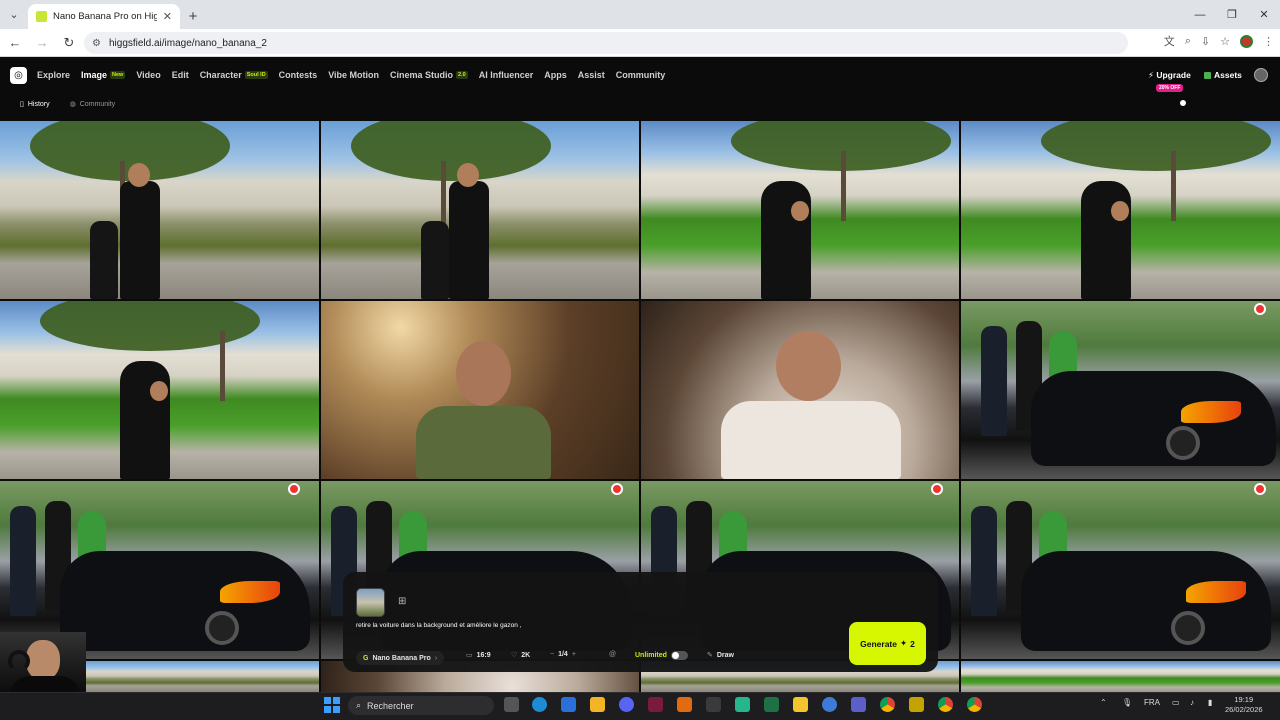 This screenshot has height=720, width=1280. What do you see at coordinates (1205, 41) in the screenshot?
I see `install-icon: ⇩` at bounding box center [1205, 41].